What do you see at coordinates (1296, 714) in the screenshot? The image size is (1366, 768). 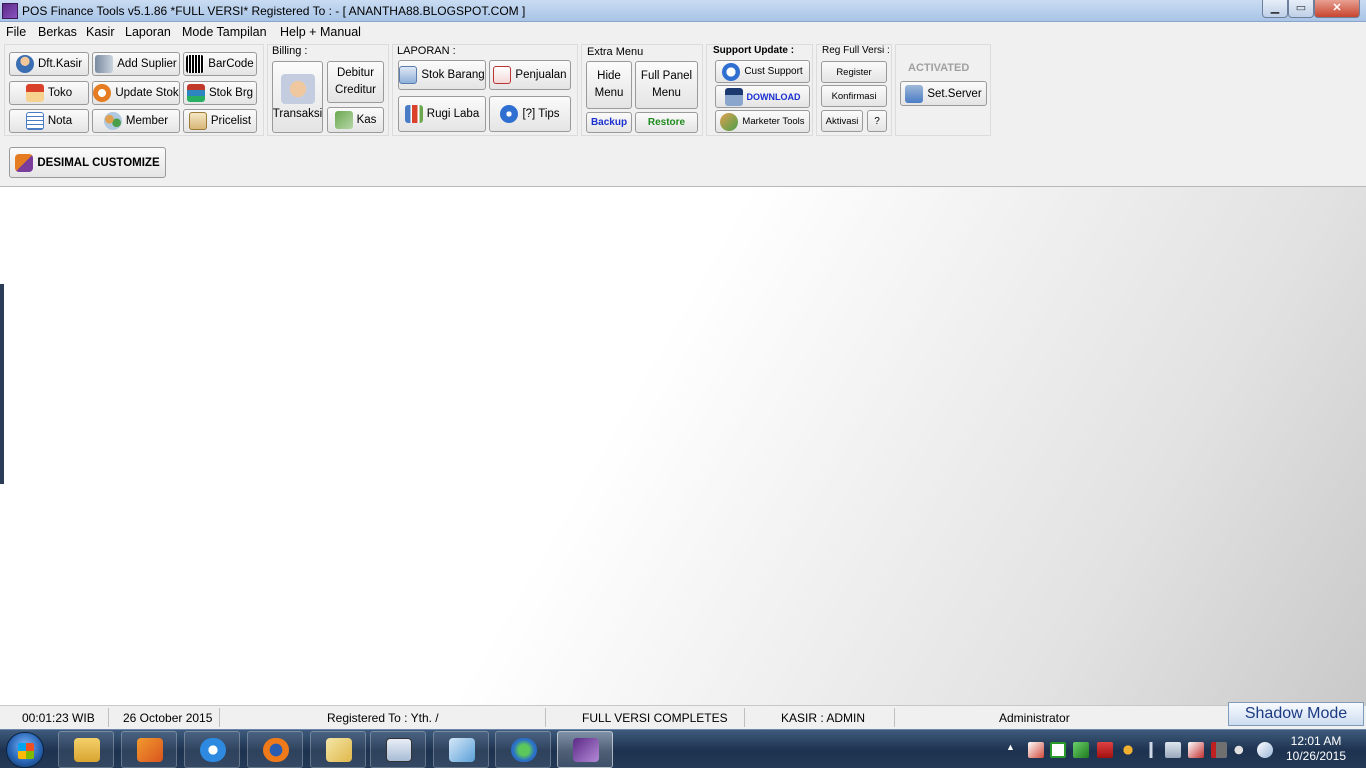 I see `shadow-mode-button: Shadow Mode` at bounding box center [1296, 714].